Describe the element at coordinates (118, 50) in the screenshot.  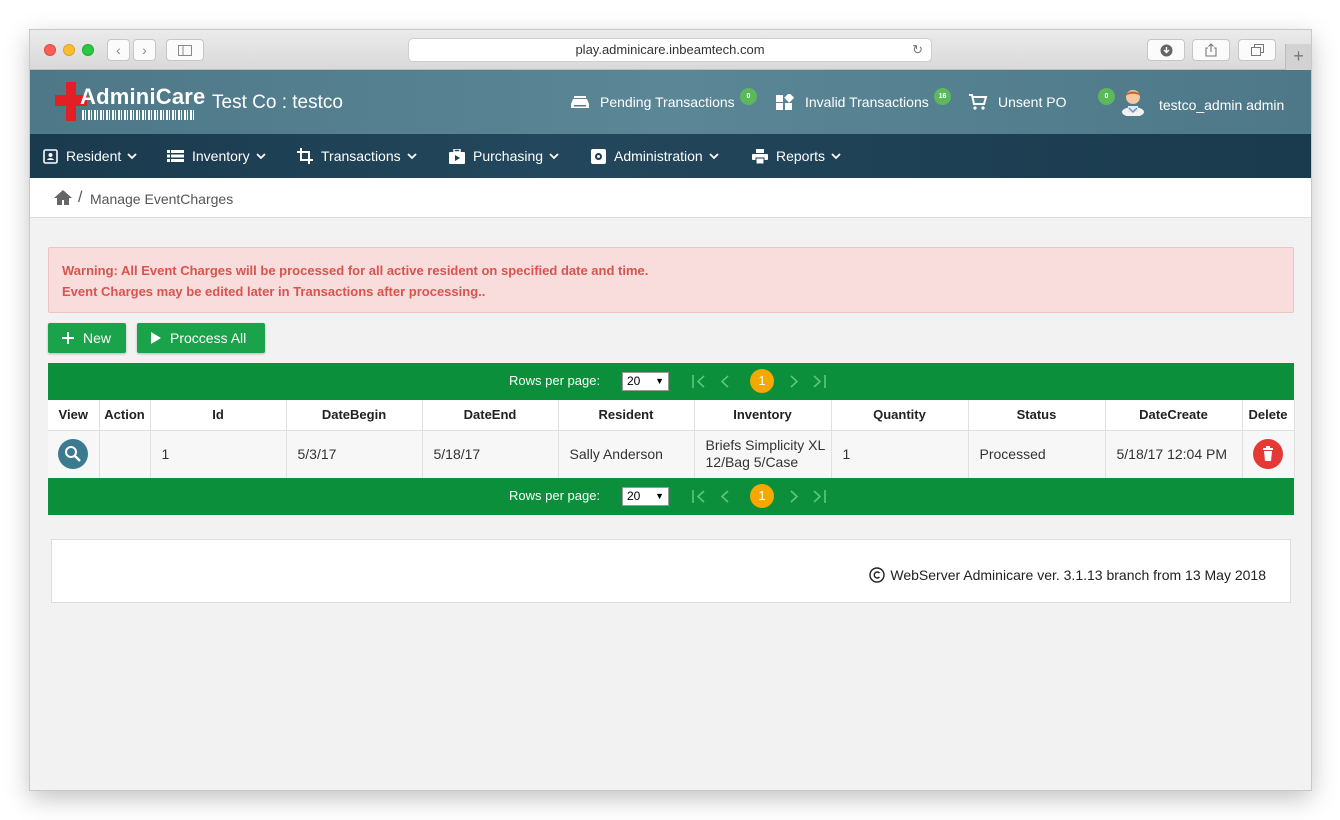
I see `back-button: ‹` at that location.